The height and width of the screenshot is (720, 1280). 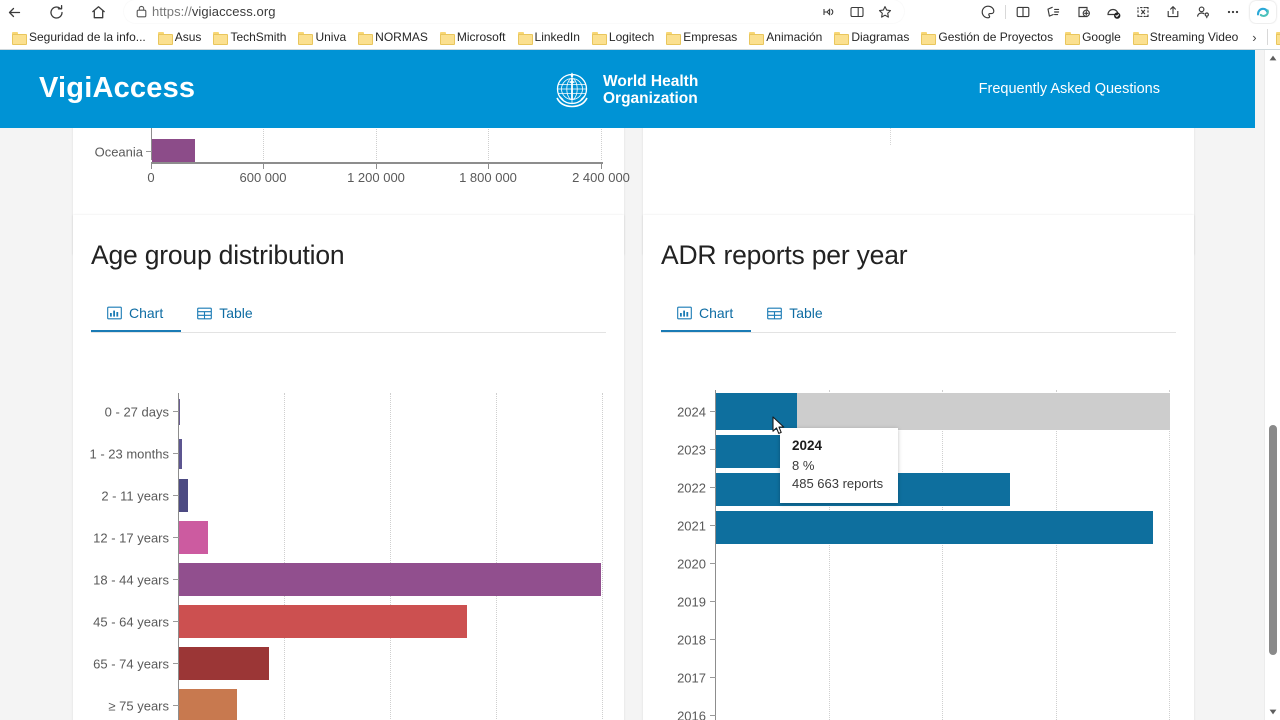 What do you see at coordinates (871, 37) in the screenshot?
I see `bookmark-item: Diagramas` at bounding box center [871, 37].